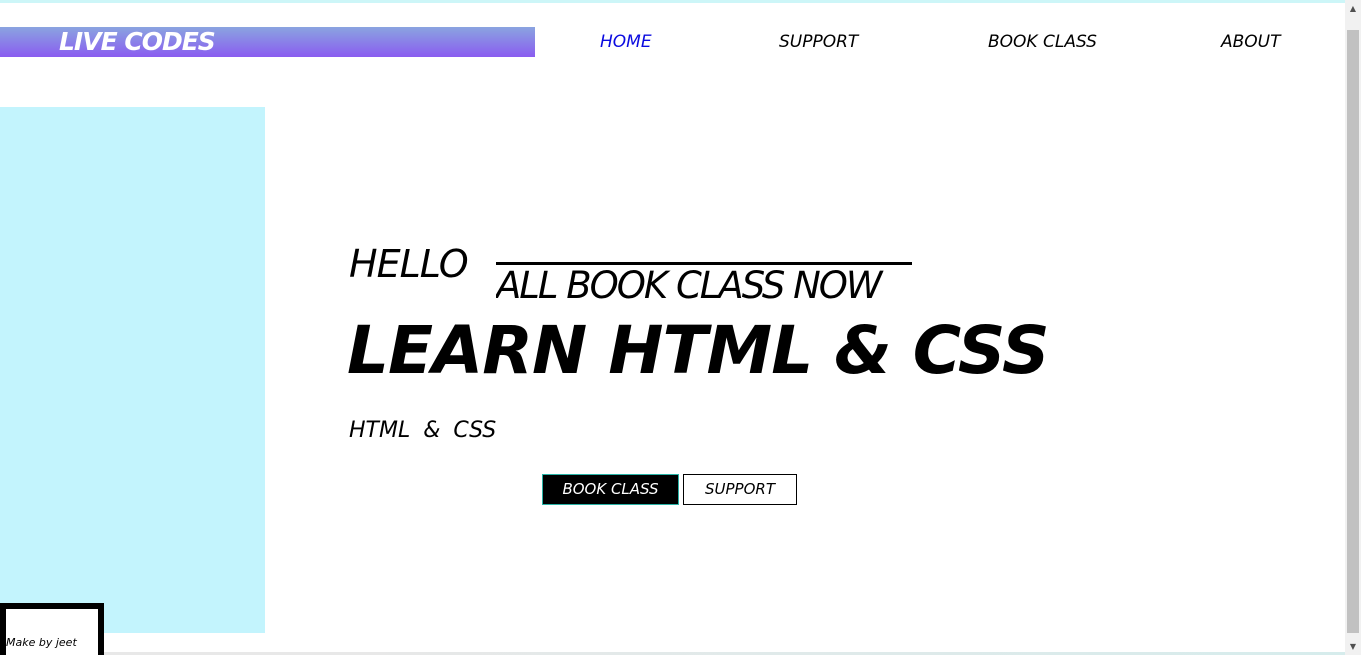 The width and height of the screenshot is (1361, 655). I want to click on site-logo: LIVE CODES, so click(137, 42).